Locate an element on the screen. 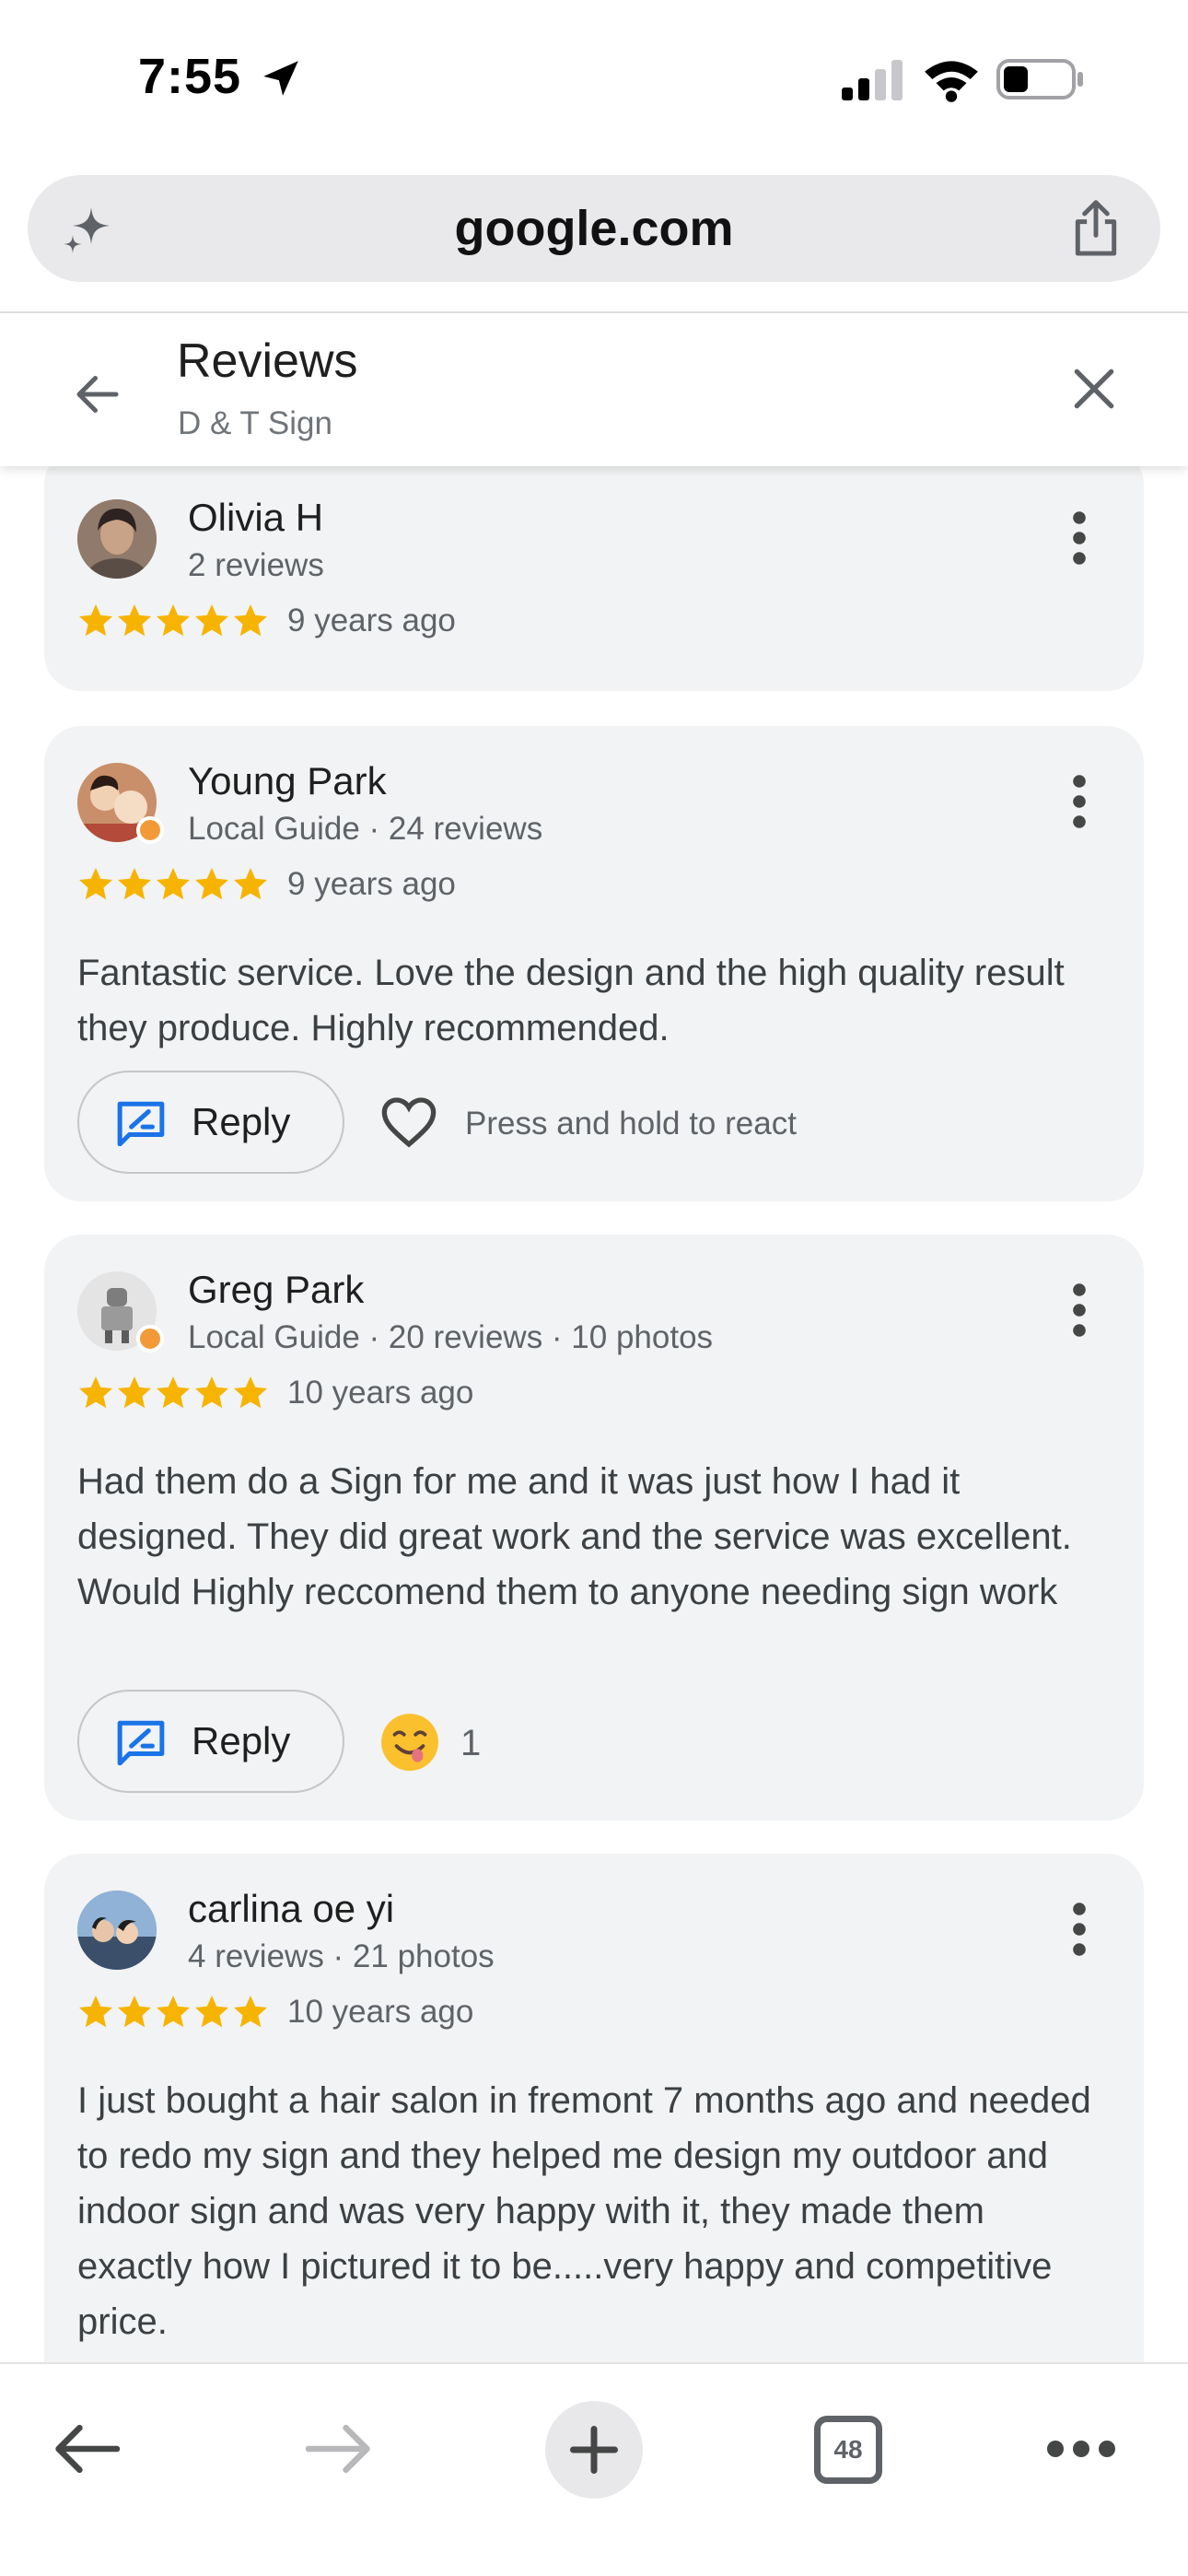 This screenshot has height=2576, width=1188. review-card: Olivia H 2 reviews 9 years ago is located at coordinates (594, 578).